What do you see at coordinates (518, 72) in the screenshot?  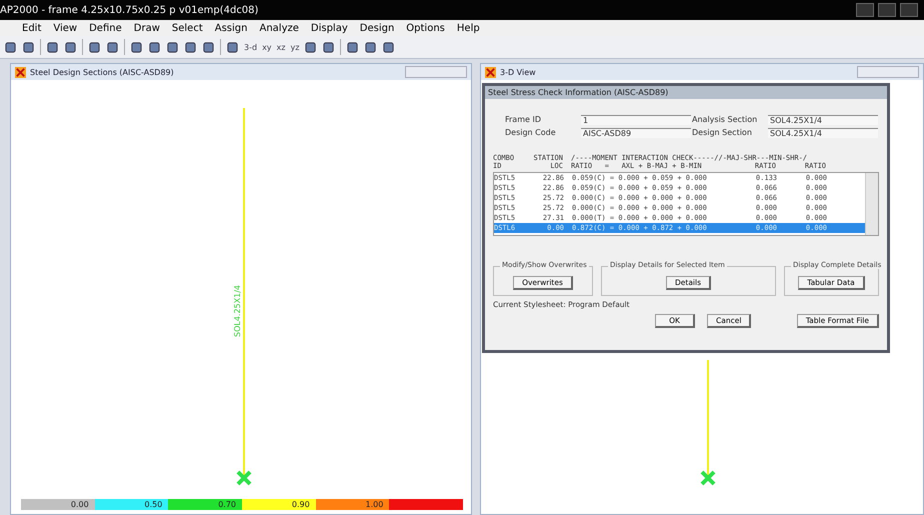 I see `window-title: 3-D View` at bounding box center [518, 72].